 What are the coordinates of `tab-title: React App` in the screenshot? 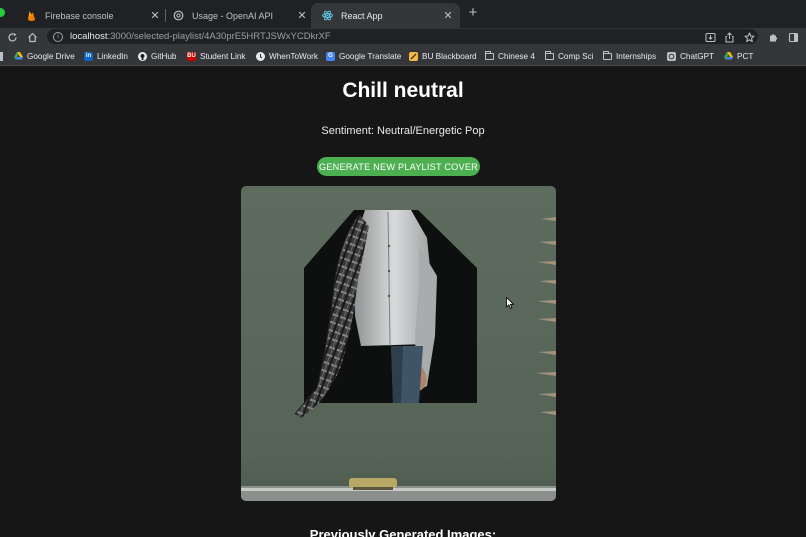 It's located at (362, 15).